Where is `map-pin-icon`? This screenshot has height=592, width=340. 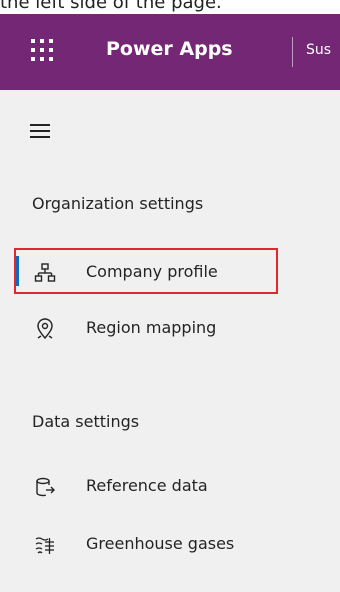 map-pin-icon is located at coordinates (45, 329).